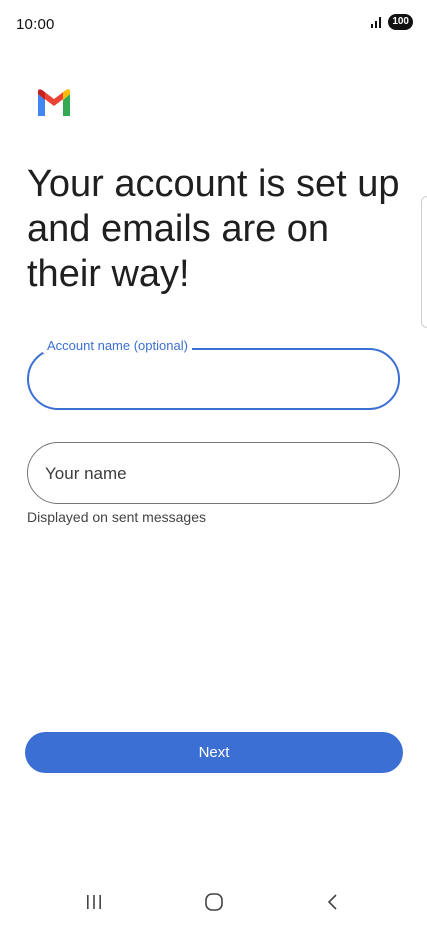 The height and width of the screenshot is (926, 427). Describe the element at coordinates (376, 22) in the screenshot. I see `signal-bars-icon` at that location.